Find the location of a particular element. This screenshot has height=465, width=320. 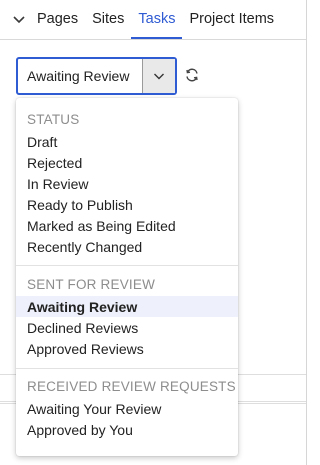

menu-item-in-review: In Review is located at coordinates (127, 183).